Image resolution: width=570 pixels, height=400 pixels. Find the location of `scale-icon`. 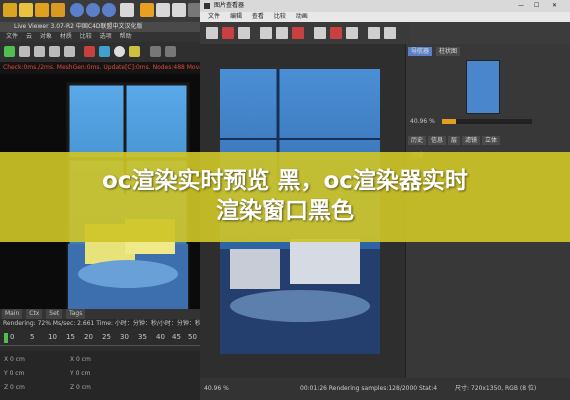

scale-icon is located at coordinates (42, 10).